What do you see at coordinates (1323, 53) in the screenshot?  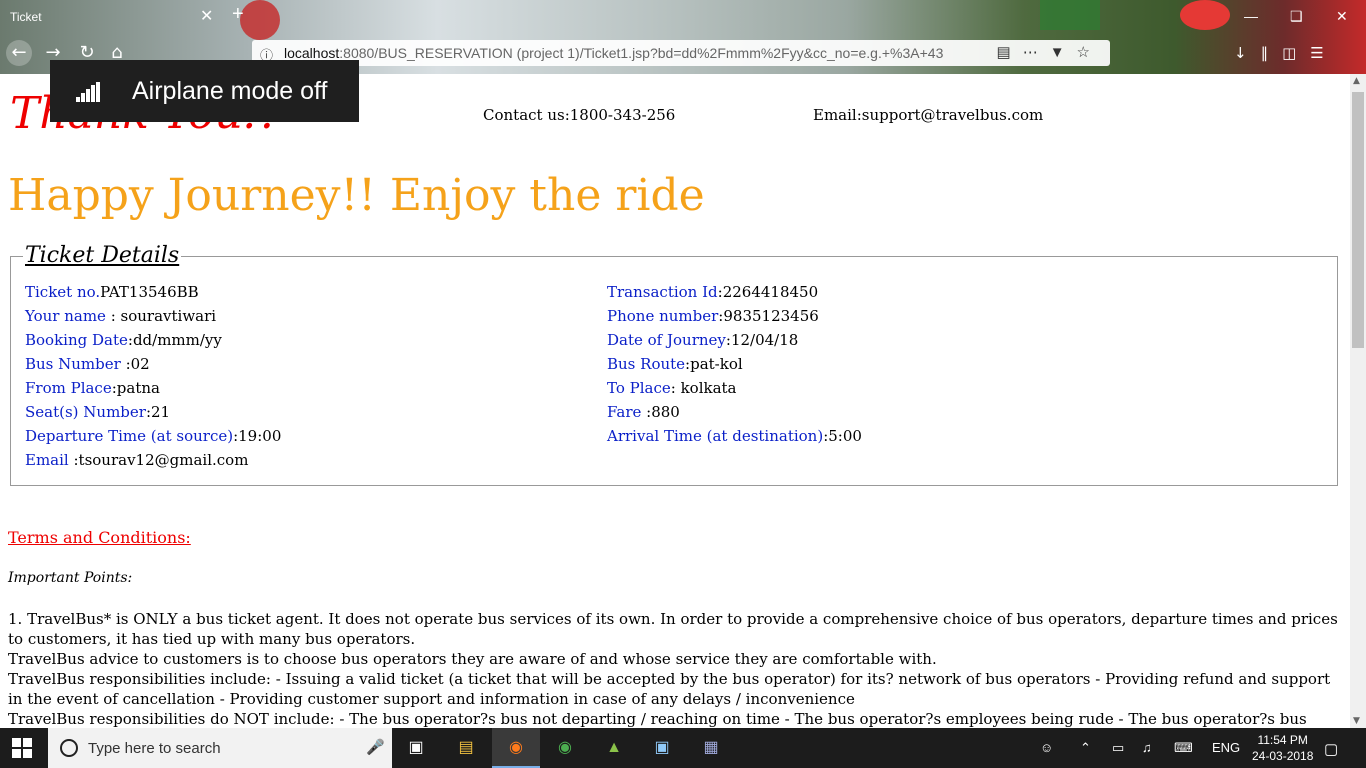 I see `menu-icon: ☰` at bounding box center [1323, 53].